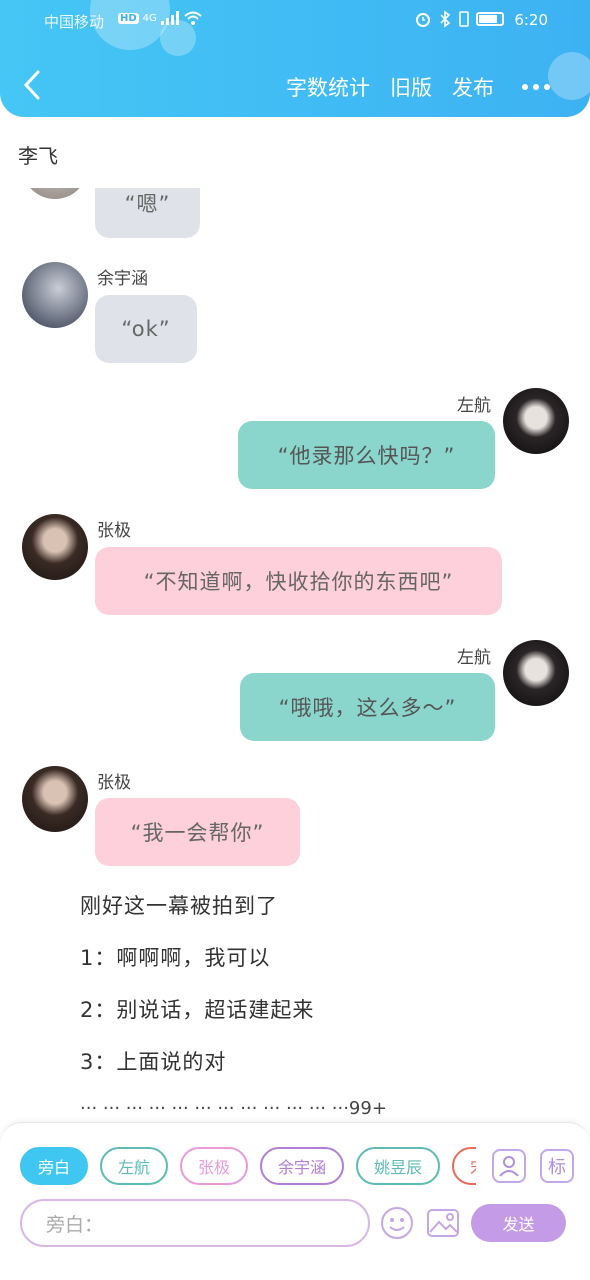 The width and height of the screenshot is (590, 1280). I want to click on header: 中国移动 HD 4G 6:20 字数统计 旧版 发布, so click(295, 58).